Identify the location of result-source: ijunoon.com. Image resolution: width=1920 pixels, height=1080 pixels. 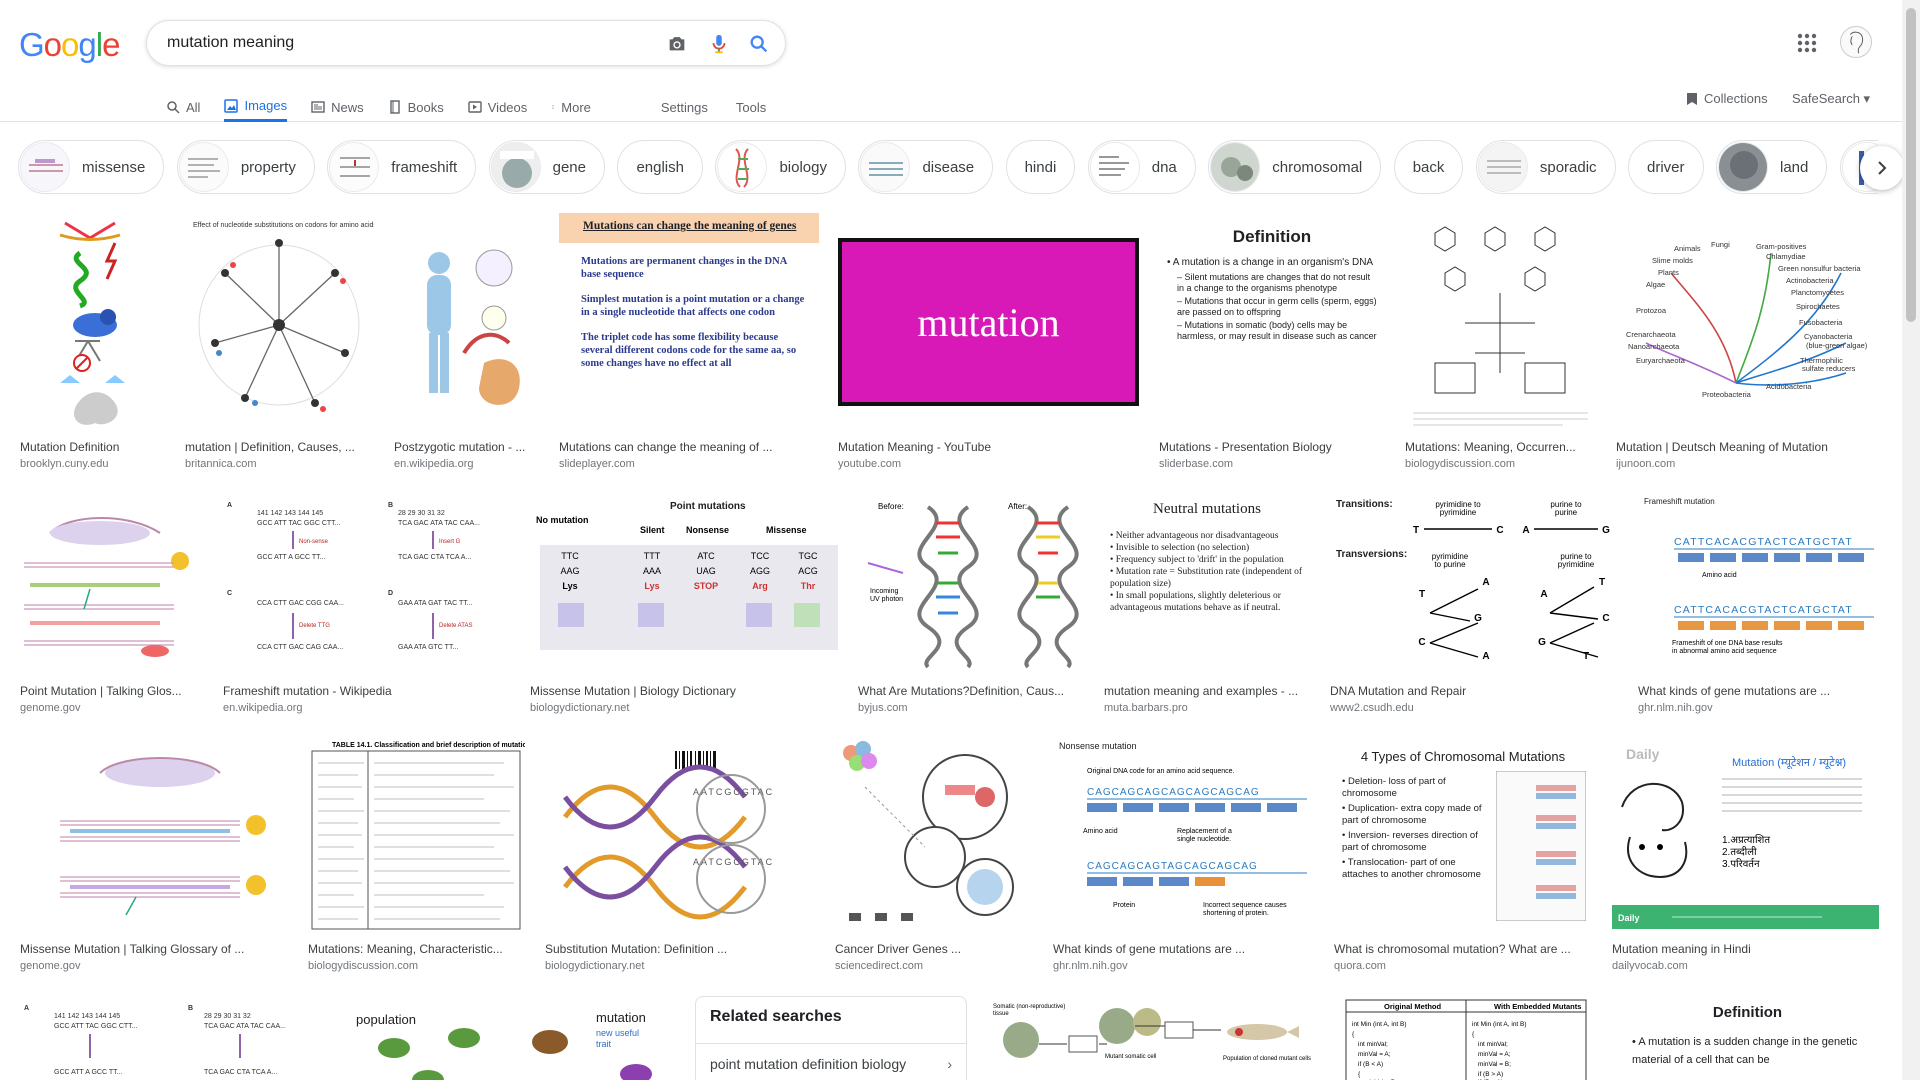
(1747, 464).